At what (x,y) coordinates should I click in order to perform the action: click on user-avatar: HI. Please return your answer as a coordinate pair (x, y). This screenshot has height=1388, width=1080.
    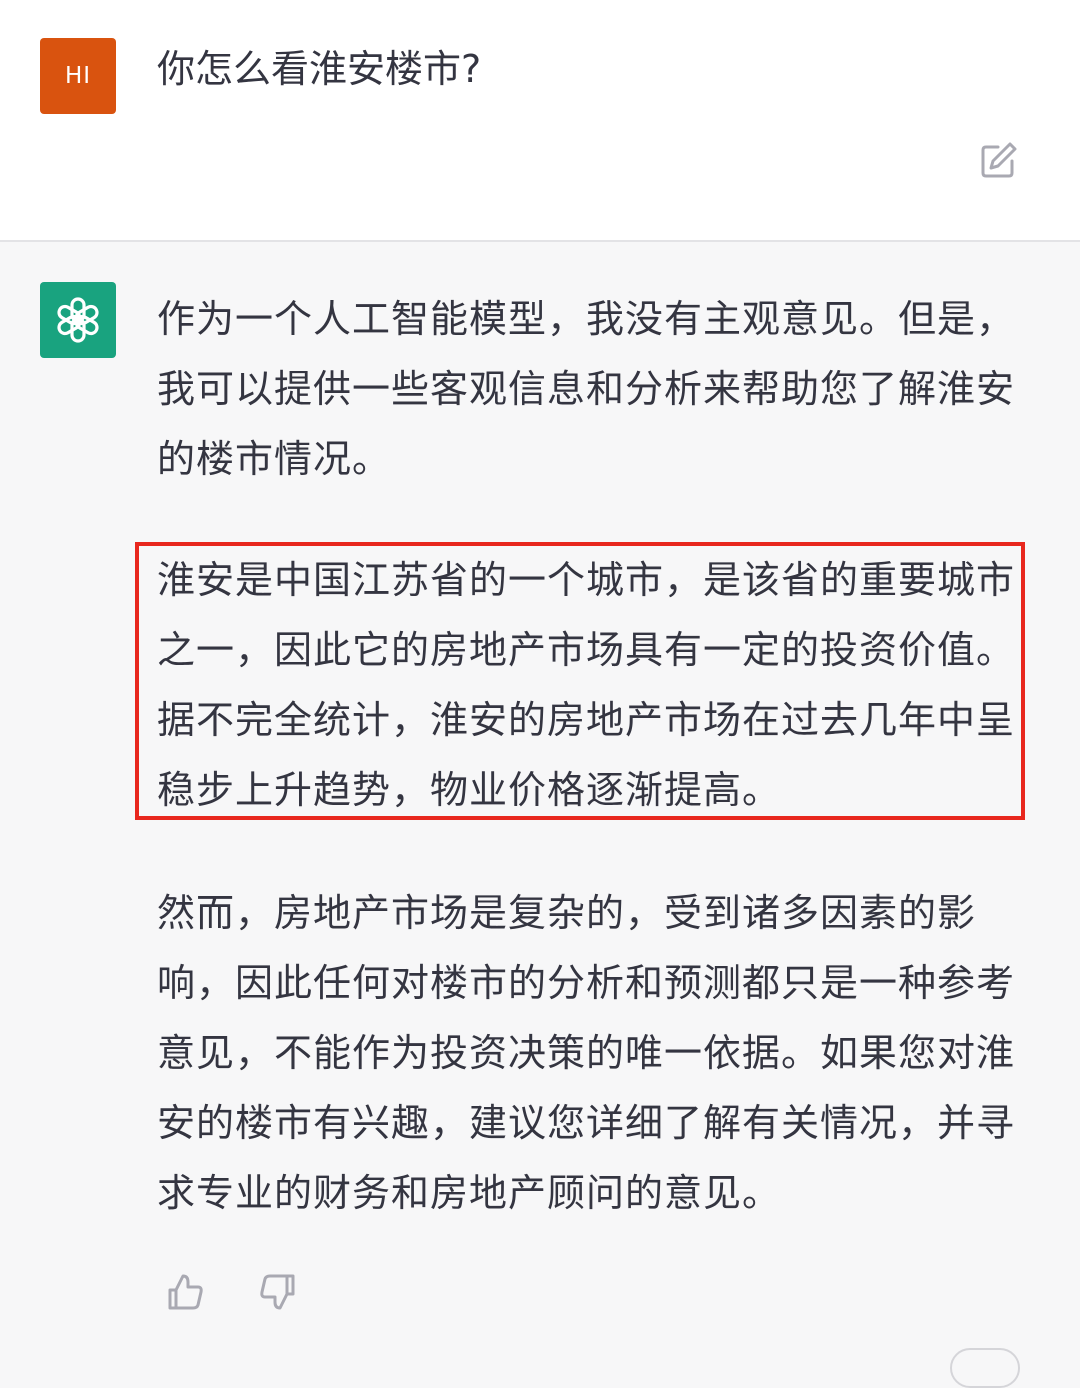
    Looking at the image, I should click on (78, 76).